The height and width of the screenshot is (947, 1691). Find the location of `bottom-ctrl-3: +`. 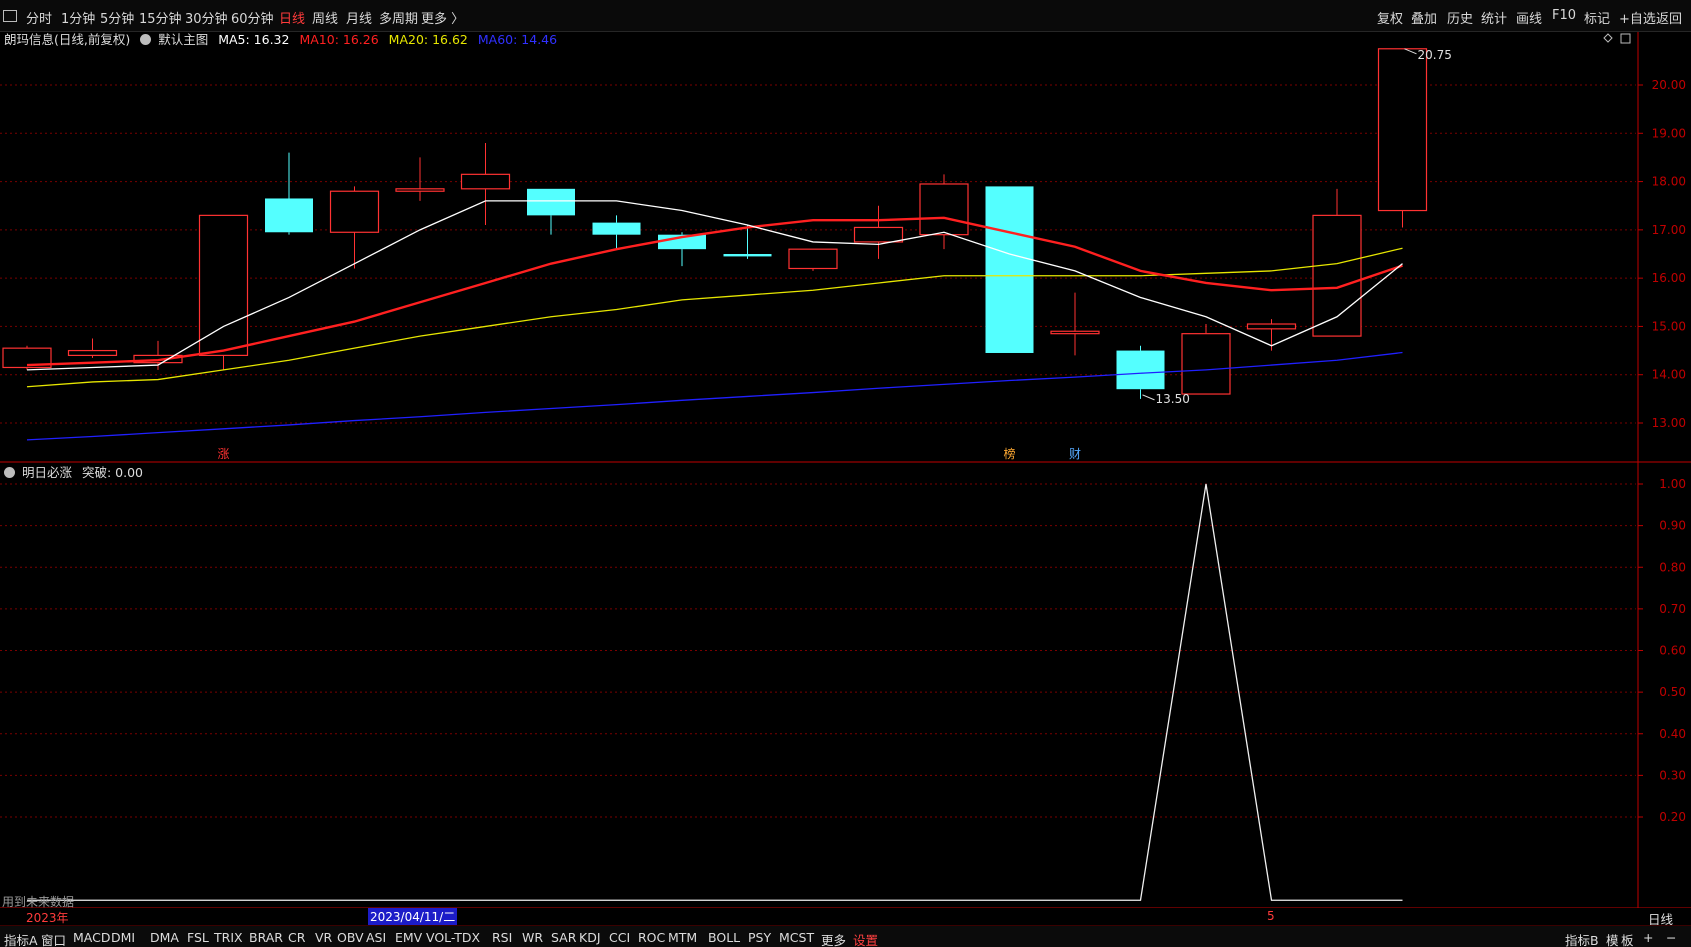

bottom-ctrl-3: + is located at coordinates (1648, 937).